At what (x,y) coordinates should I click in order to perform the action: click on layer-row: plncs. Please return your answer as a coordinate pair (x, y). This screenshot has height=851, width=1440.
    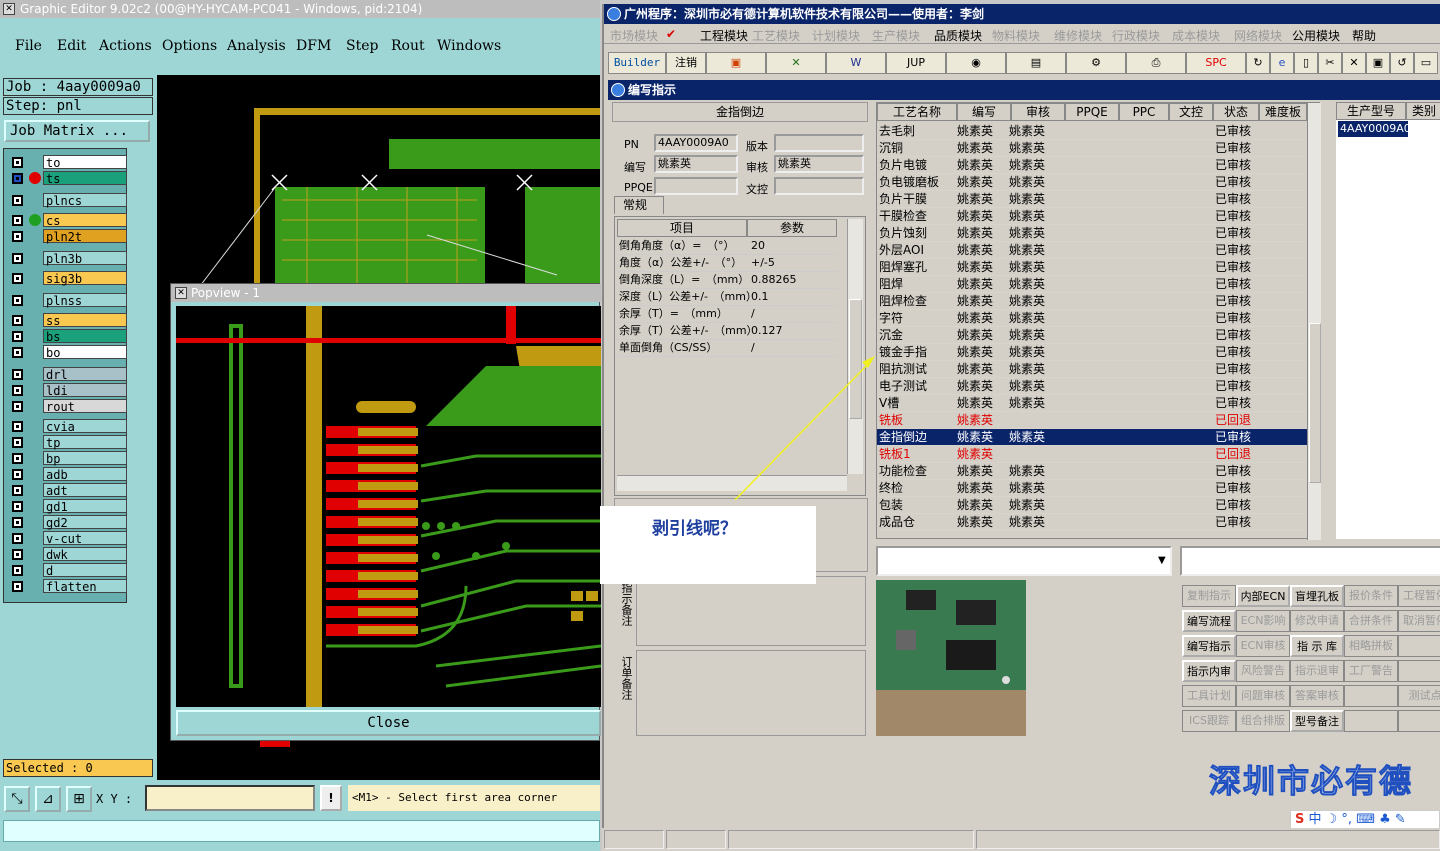
    Looking at the image, I should click on (67, 200).